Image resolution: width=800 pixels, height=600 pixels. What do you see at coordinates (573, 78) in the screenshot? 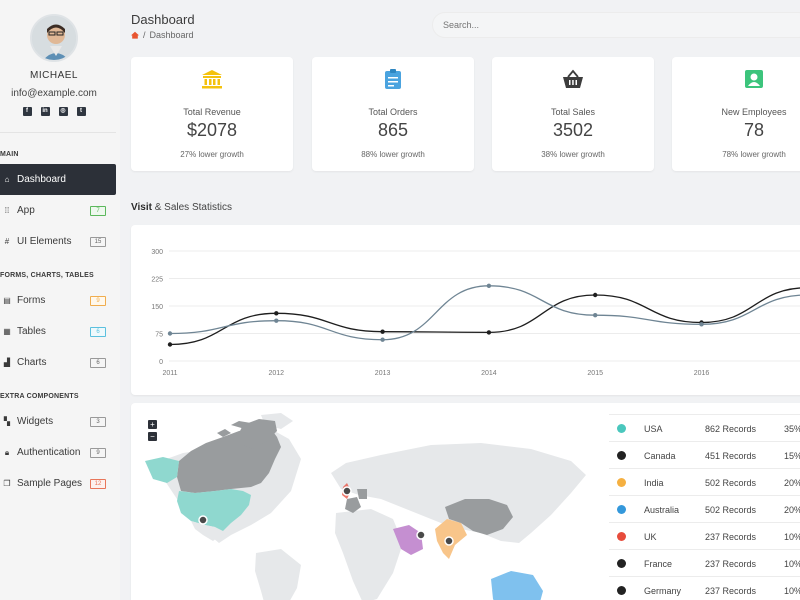
I see `basket-icon` at bounding box center [573, 78].